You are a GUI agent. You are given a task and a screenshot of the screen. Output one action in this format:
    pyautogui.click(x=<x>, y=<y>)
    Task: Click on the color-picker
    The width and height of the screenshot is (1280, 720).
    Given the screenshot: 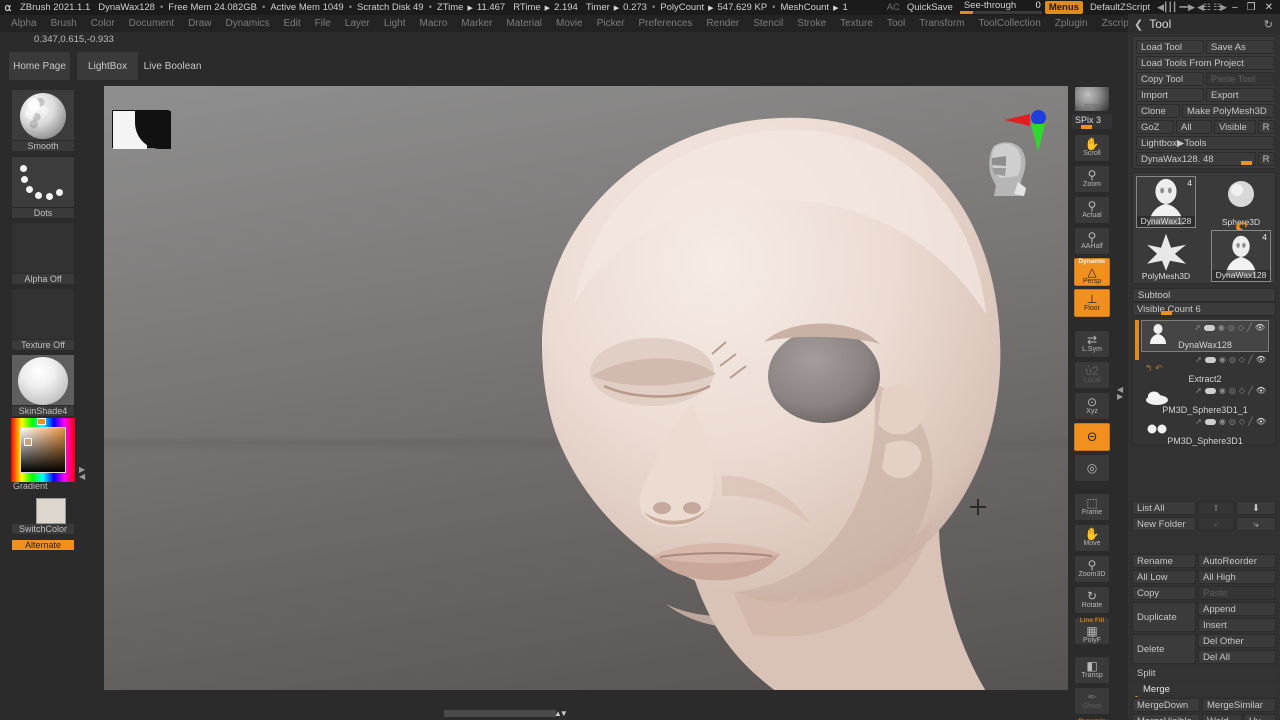 What is the action you would take?
    pyautogui.click(x=43, y=450)
    